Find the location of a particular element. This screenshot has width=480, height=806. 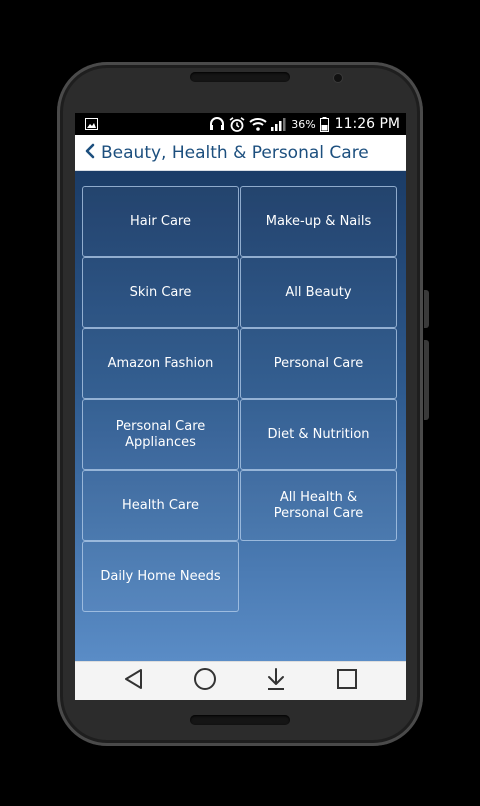

app-bar: Beauty, Health & Personal Care is located at coordinates (240, 153).